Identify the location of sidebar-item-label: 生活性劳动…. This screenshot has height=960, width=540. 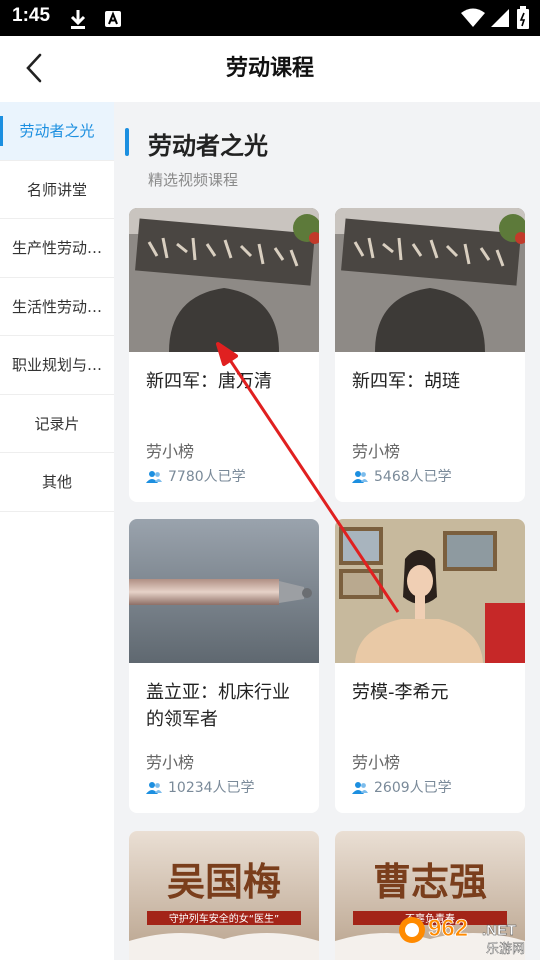
(56, 306).